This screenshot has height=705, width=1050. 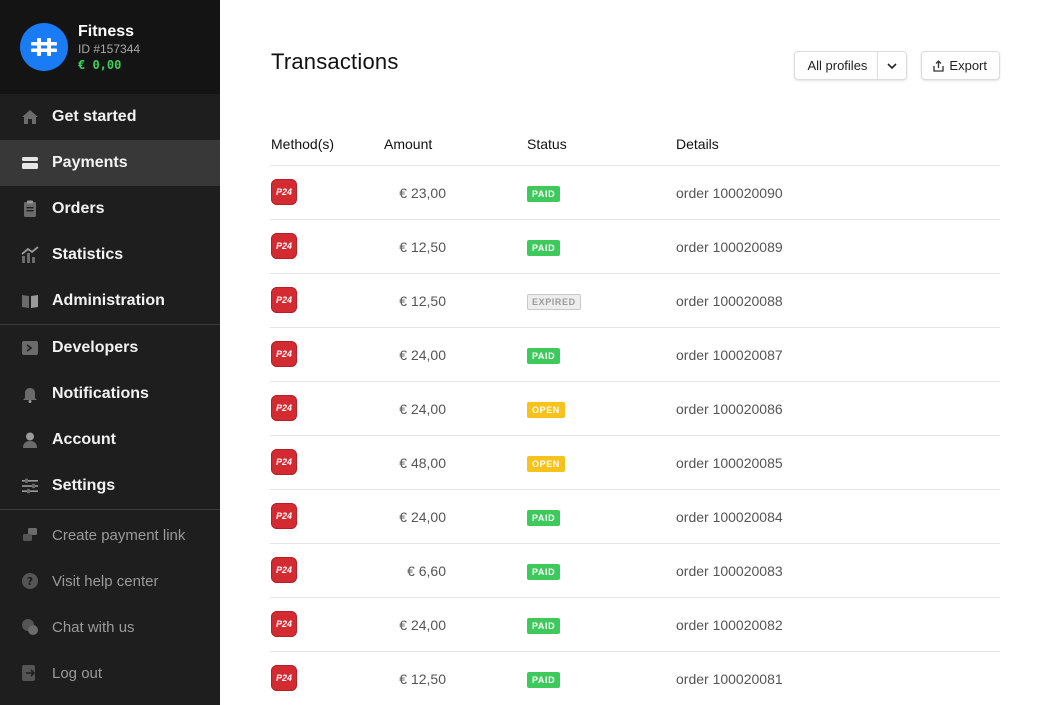 What do you see at coordinates (30, 535) in the screenshot?
I see `payment-link-icon` at bounding box center [30, 535].